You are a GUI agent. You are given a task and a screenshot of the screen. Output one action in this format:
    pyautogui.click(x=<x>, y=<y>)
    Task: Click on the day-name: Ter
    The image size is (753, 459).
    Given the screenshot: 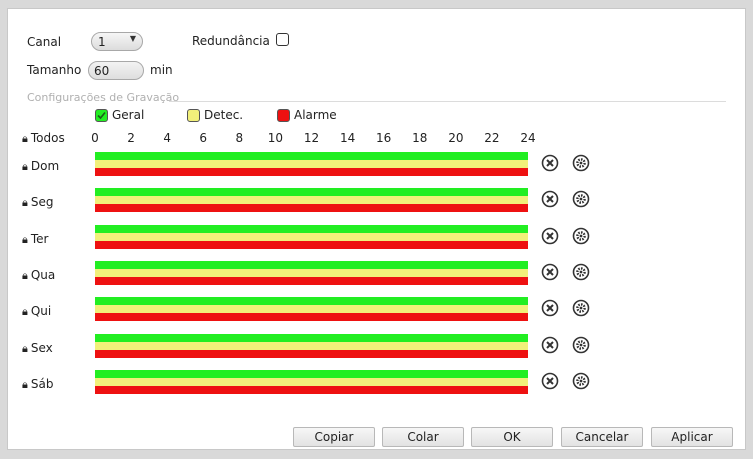 What is the action you would take?
    pyautogui.click(x=39, y=239)
    